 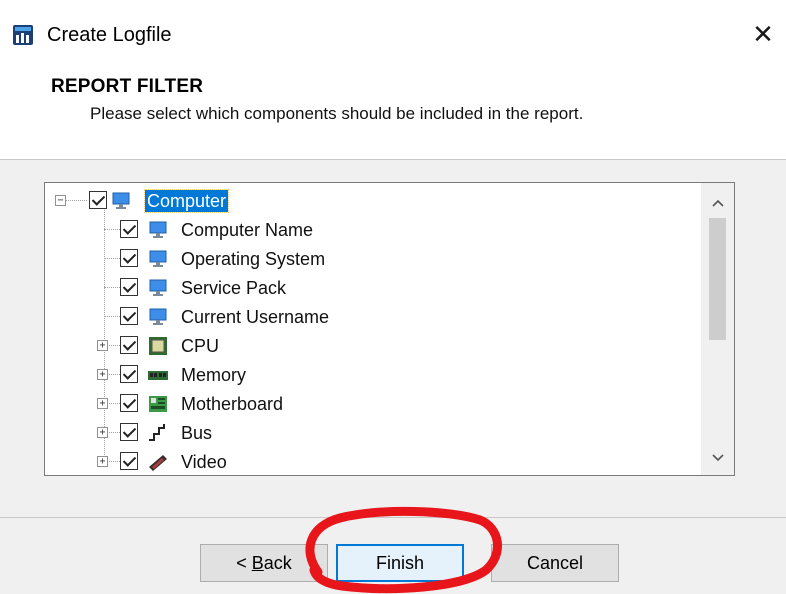 What do you see at coordinates (129, 258) in the screenshot?
I see `checkbox-operating-system` at bounding box center [129, 258].